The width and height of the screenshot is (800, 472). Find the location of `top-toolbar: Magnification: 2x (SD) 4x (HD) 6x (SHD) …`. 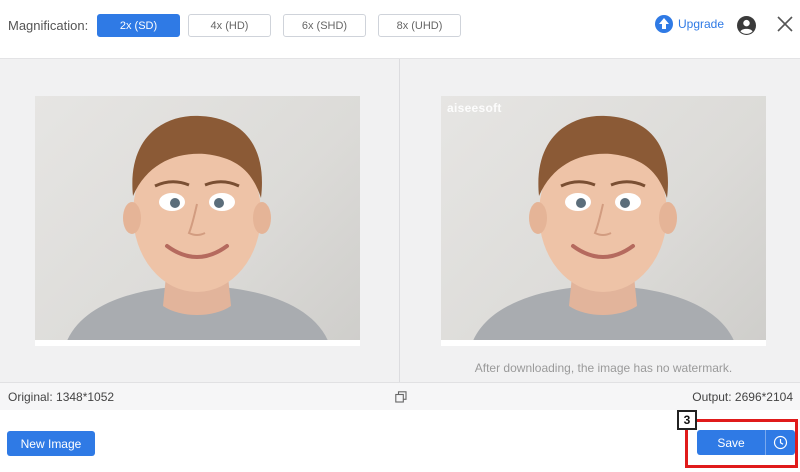

top-toolbar: Magnification: 2x (SD) 4x (HD) 6x (SHD) … is located at coordinates (400, 26).